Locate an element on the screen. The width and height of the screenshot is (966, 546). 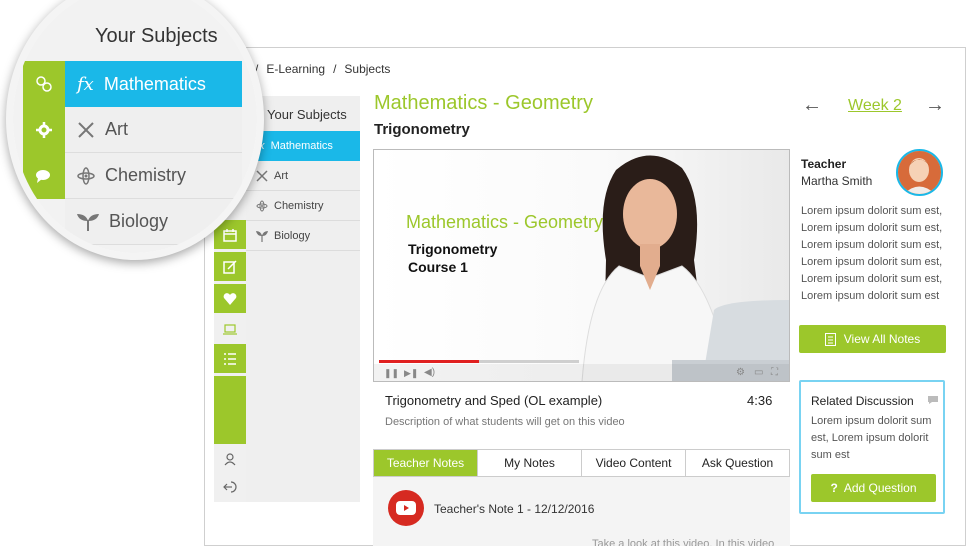
subjects-title: Your Subjects is located at coordinates (307, 114).